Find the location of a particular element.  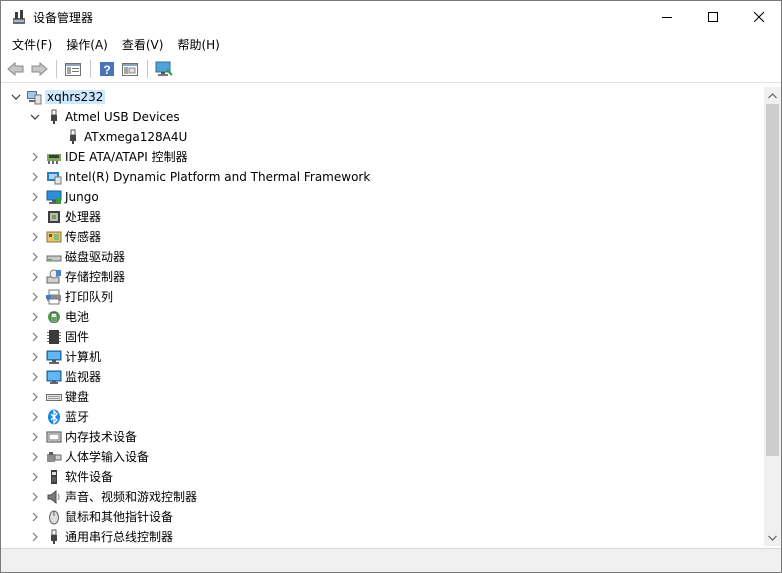

back-icon is located at coordinates (15, 69).